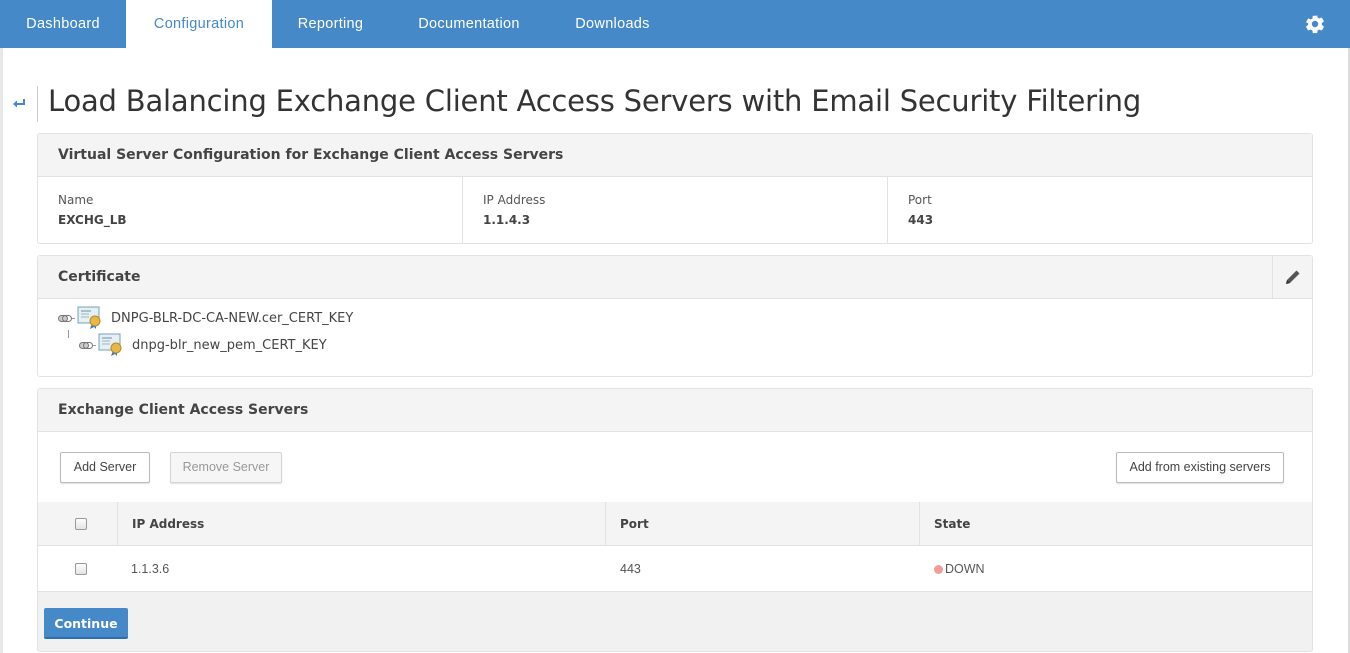 The width and height of the screenshot is (1350, 653). I want to click on pencil-icon, so click(1292, 277).